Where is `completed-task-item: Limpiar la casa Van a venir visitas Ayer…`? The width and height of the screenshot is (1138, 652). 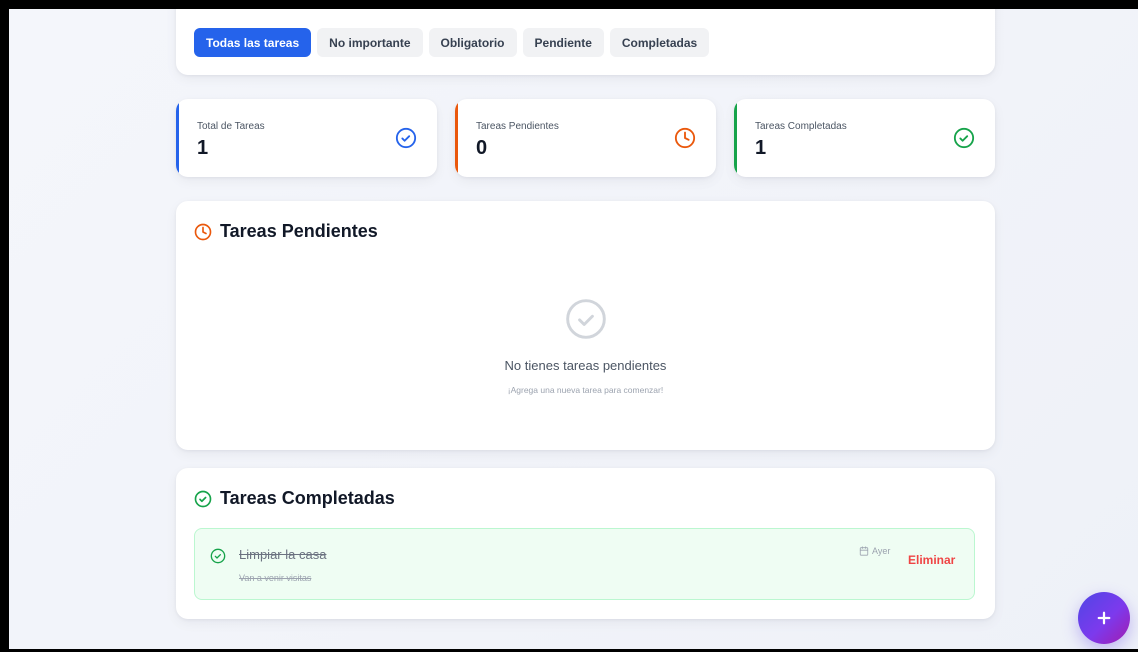
completed-task-item: Limpiar la casa Van a venir visitas Ayer… is located at coordinates (584, 564).